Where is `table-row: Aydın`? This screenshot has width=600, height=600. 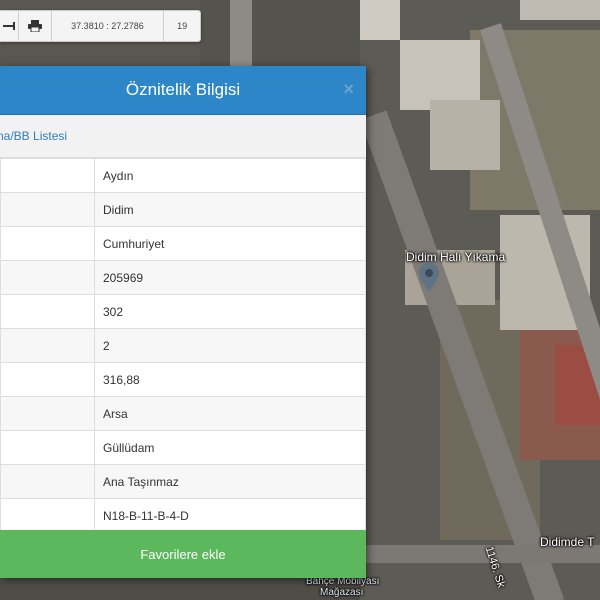
table-row: Aydın is located at coordinates (183, 175).